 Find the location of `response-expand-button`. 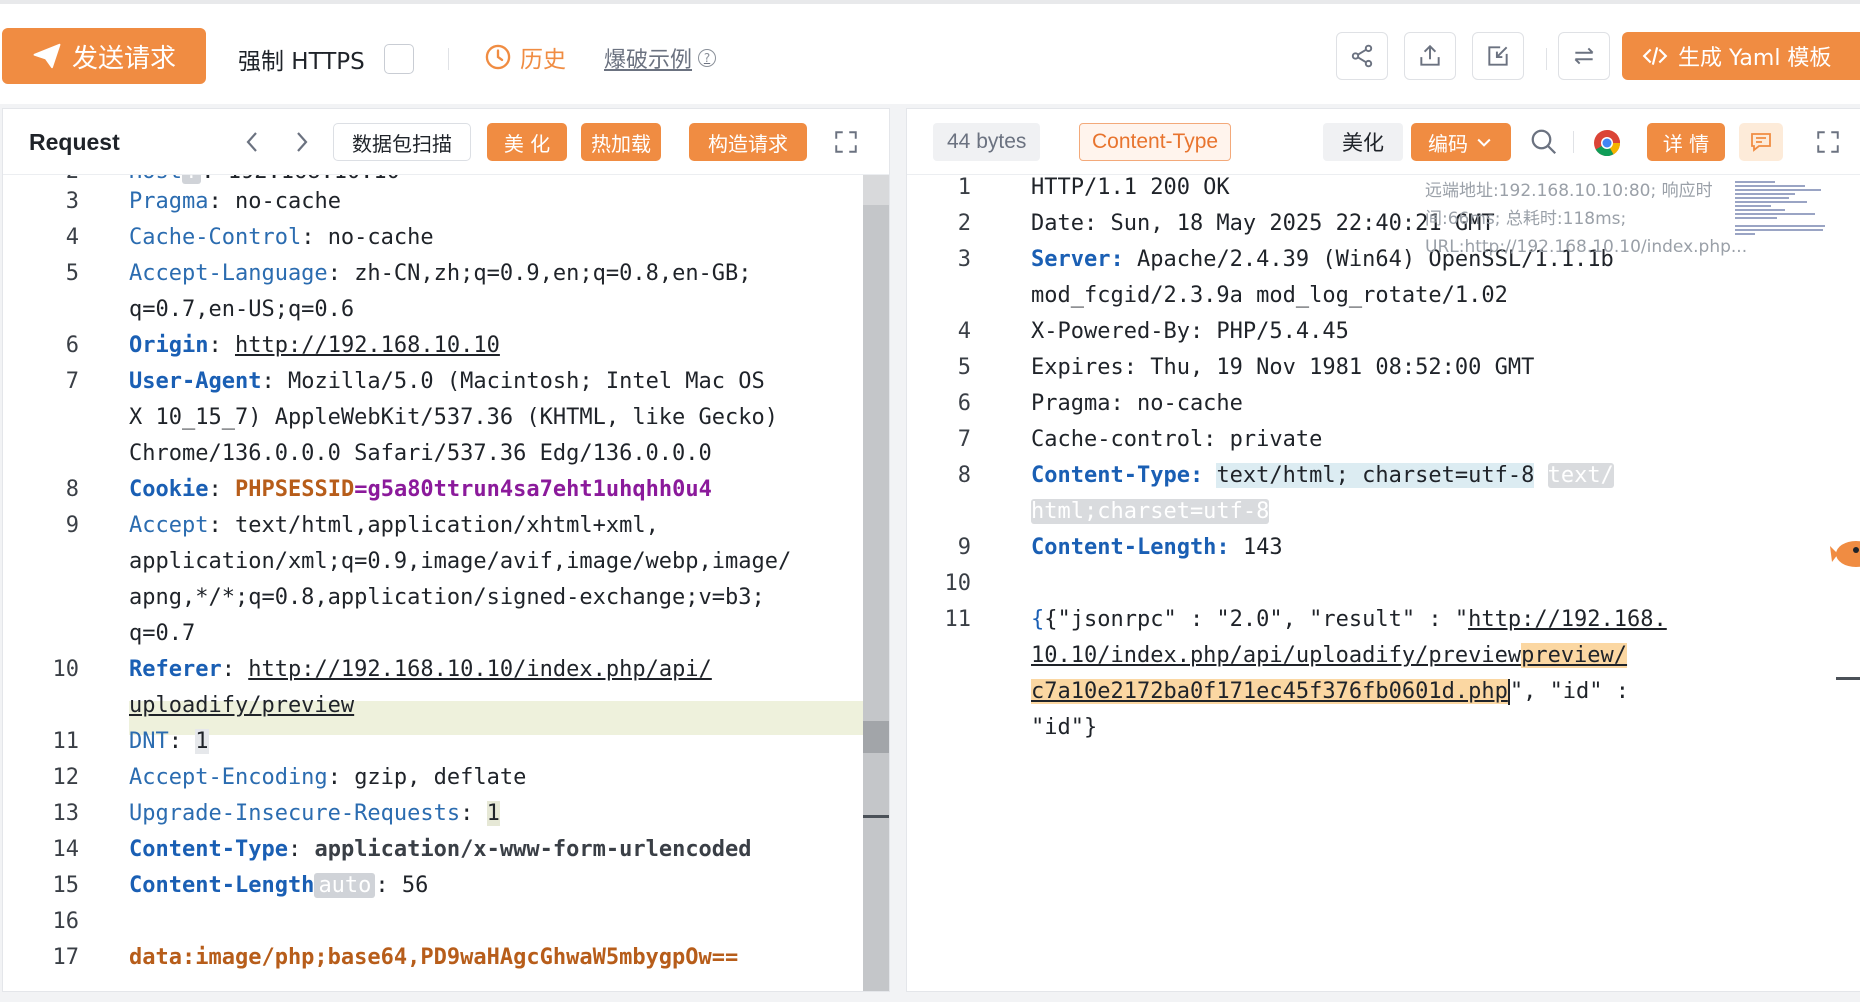

response-expand-button is located at coordinates (1828, 142).